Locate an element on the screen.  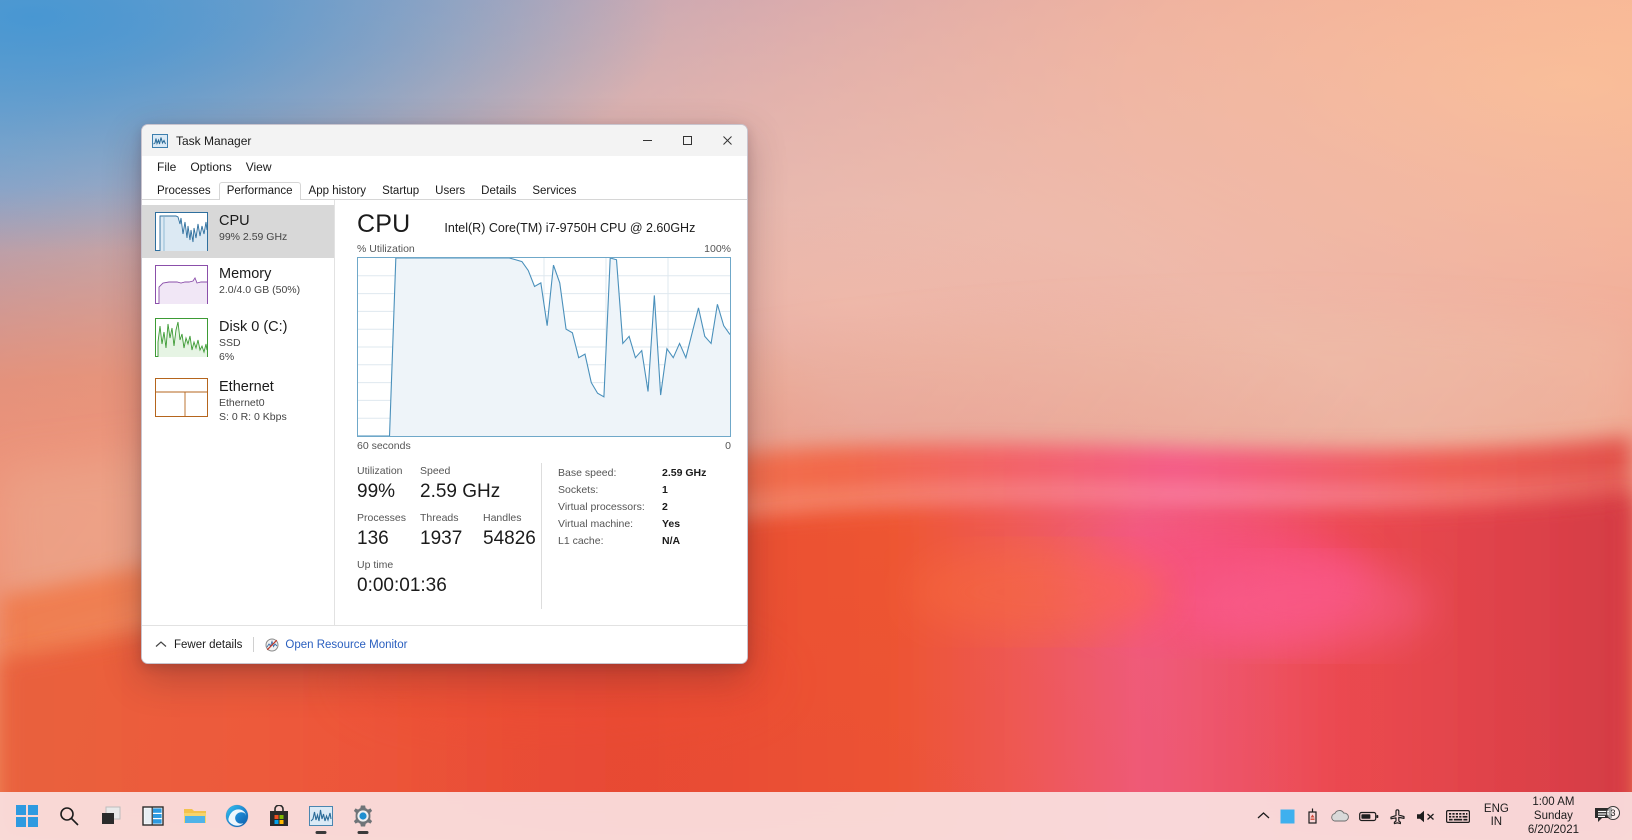
clock-date: 6/20/2021 is located at coordinates (1553, 830).